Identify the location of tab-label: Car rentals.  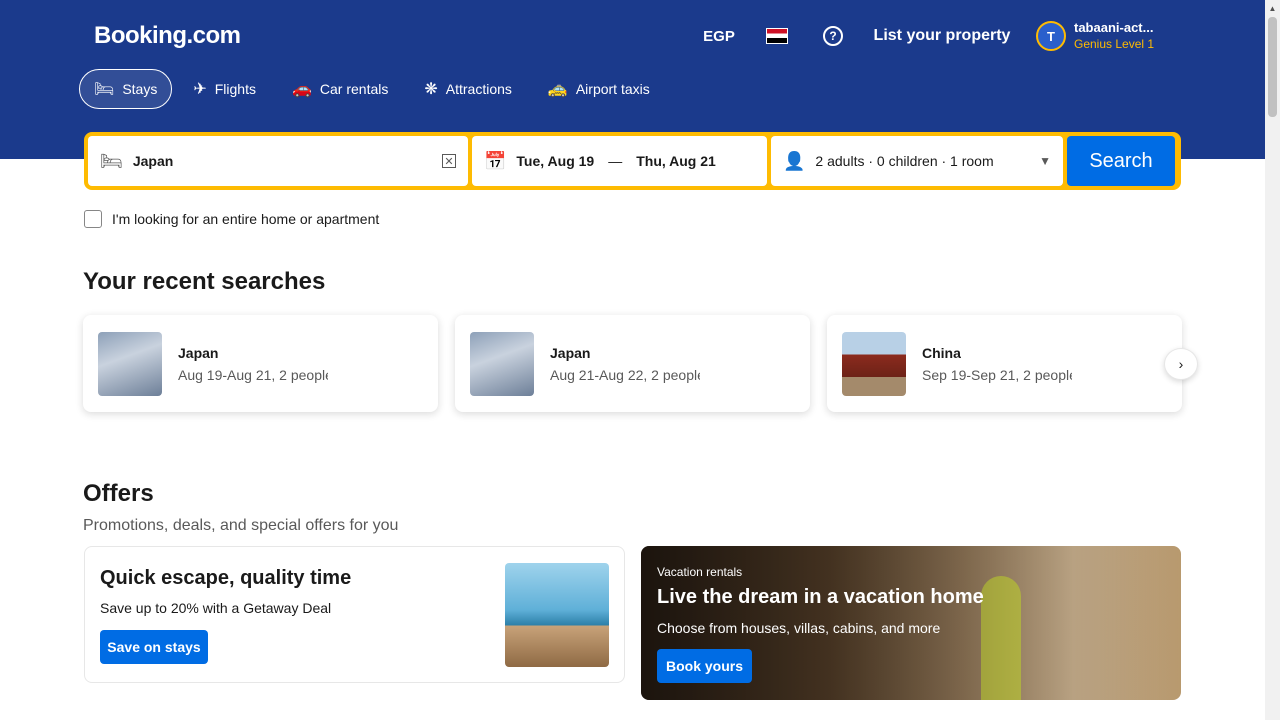
(354, 89).